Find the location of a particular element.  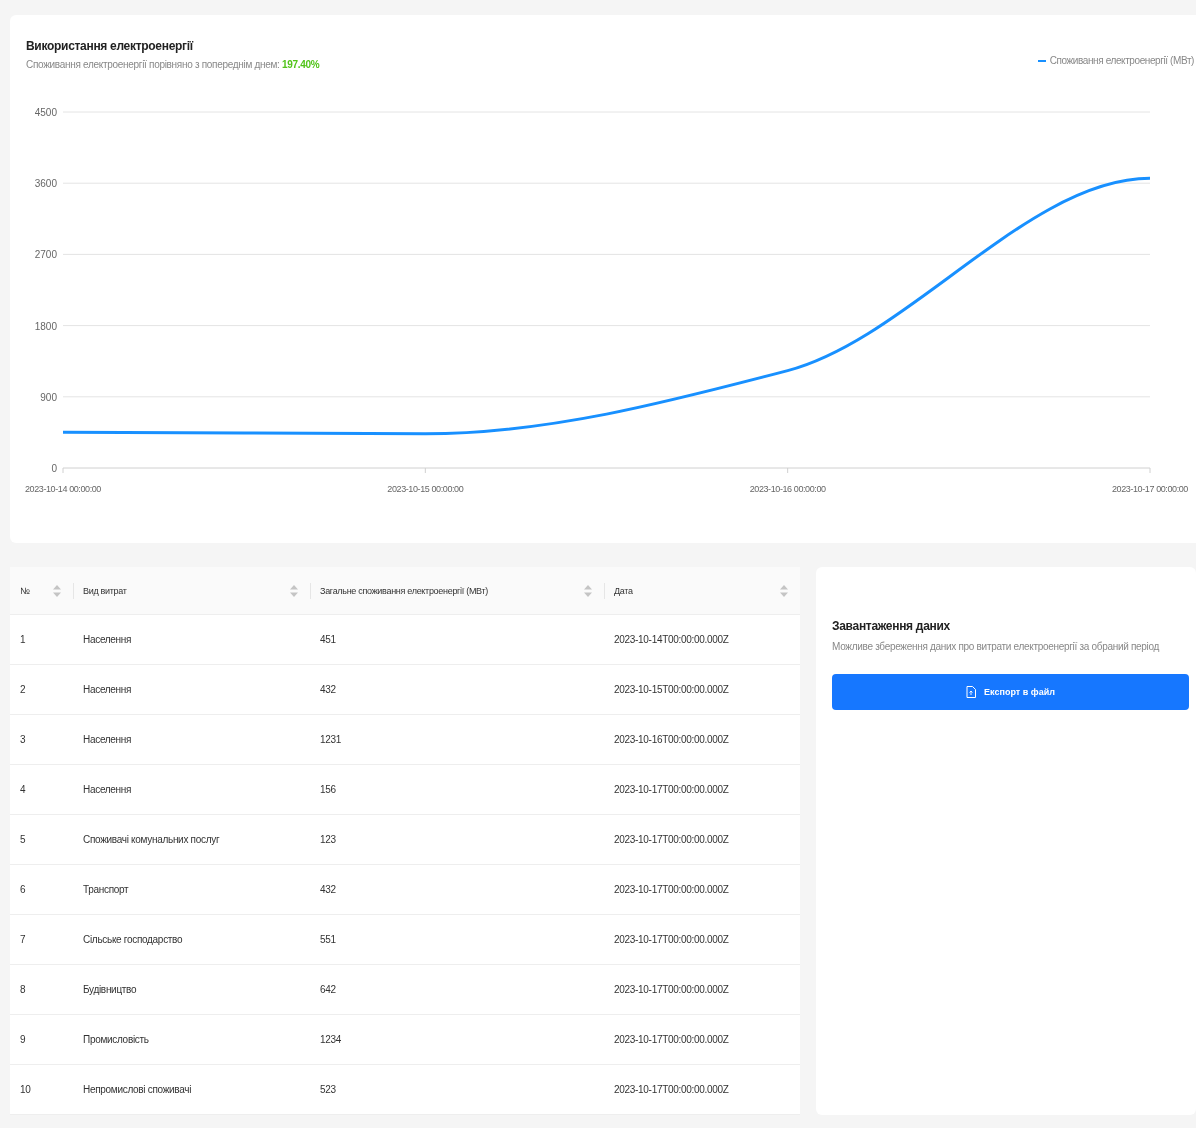

chart-title: Використання електроенергії is located at coordinates (110, 46).